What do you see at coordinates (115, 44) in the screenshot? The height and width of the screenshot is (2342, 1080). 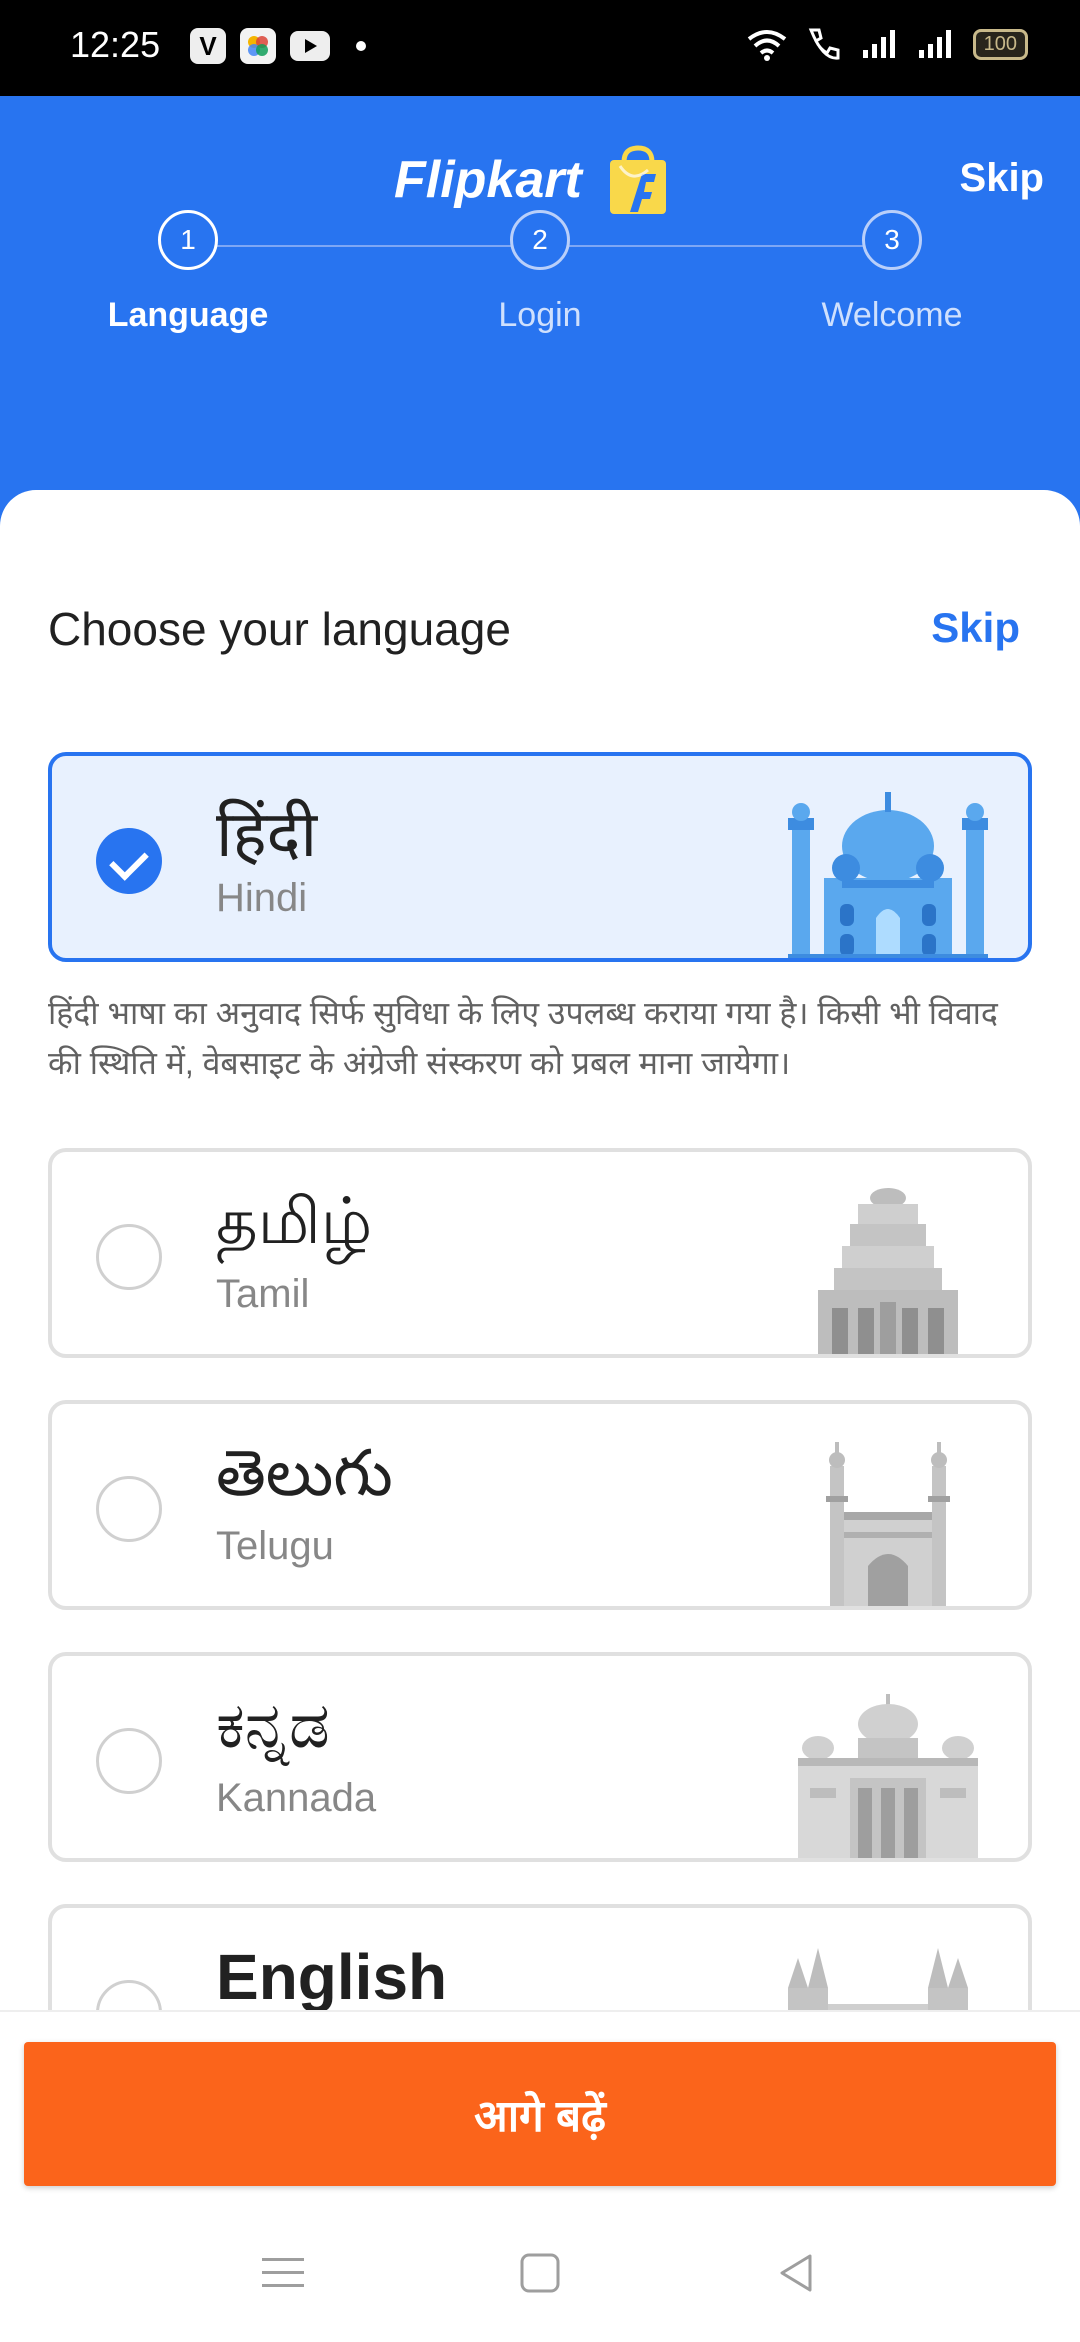 I see `status-time: 12:25` at bounding box center [115, 44].